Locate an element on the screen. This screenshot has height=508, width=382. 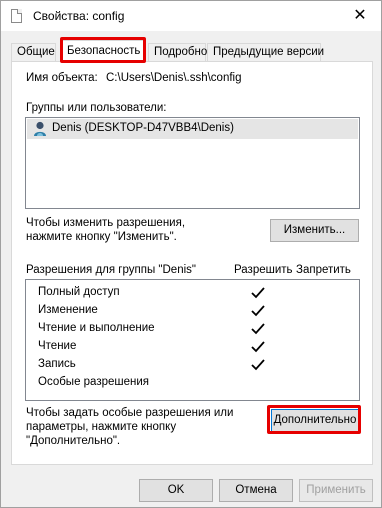
cancel-button: Отмена is located at coordinates (256, 490).